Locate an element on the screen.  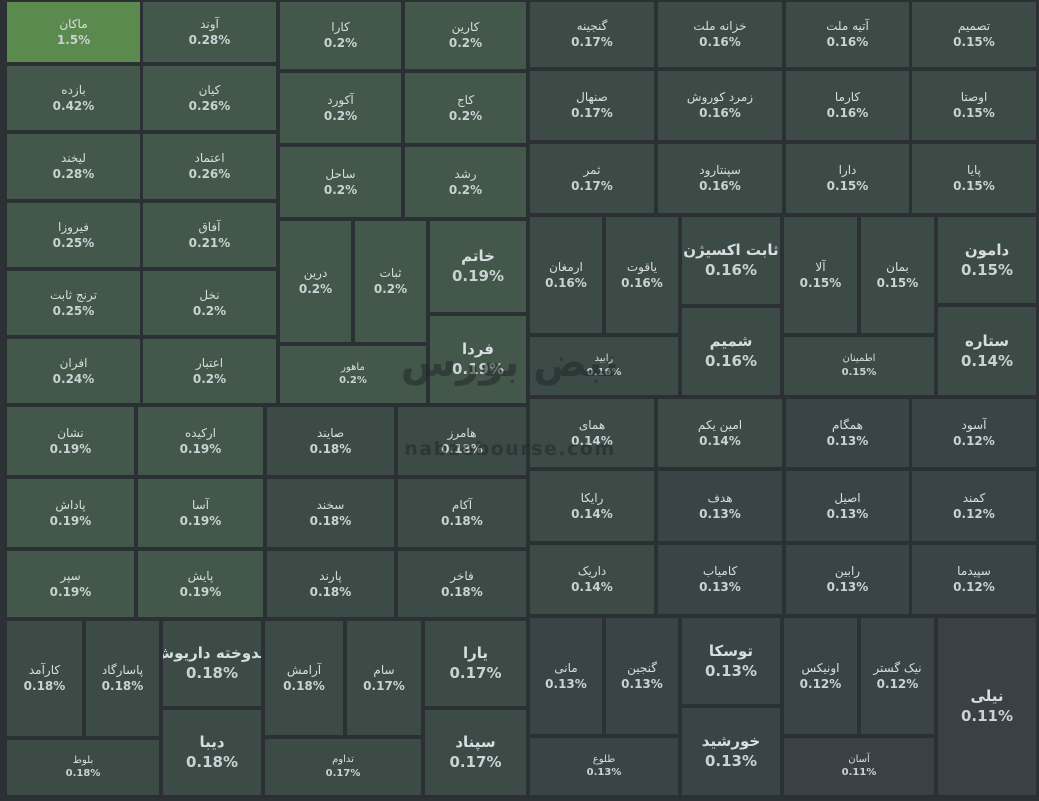
treemap-tile-کمند: کمند 0.12% is located at coordinates (974, 506).